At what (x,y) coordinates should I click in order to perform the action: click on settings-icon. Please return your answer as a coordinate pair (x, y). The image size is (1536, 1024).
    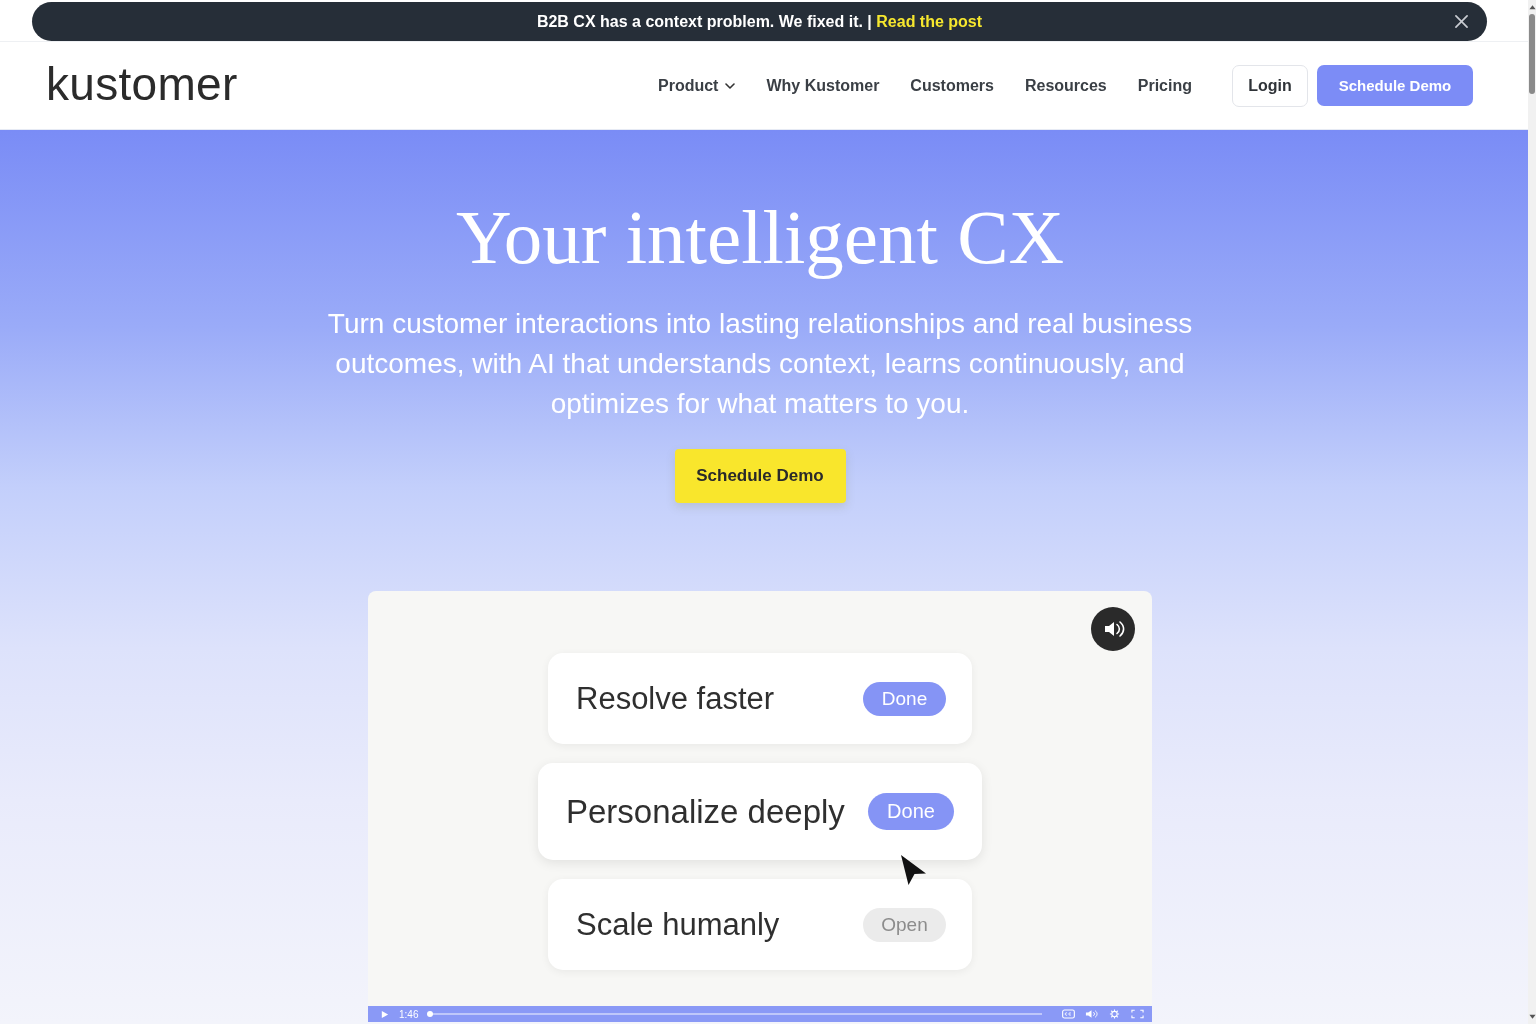
    Looking at the image, I should click on (1114, 1014).